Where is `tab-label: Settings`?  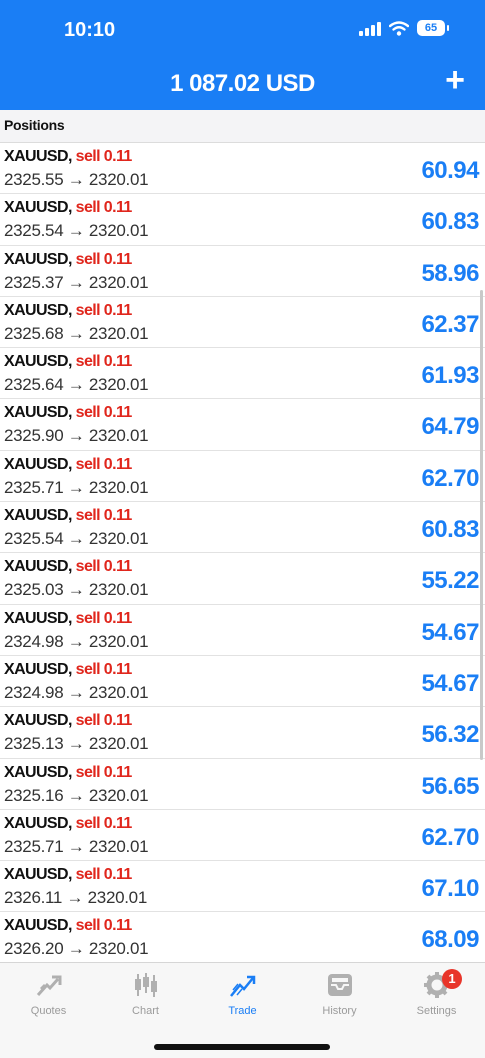
tab-label: Settings is located at coordinates (436, 1011).